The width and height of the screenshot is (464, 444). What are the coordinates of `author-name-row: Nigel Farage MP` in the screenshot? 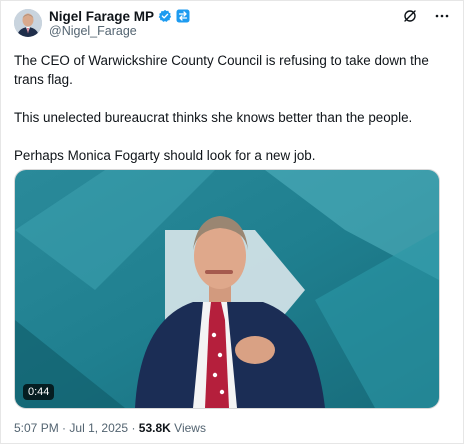 It's located at (119, 16).